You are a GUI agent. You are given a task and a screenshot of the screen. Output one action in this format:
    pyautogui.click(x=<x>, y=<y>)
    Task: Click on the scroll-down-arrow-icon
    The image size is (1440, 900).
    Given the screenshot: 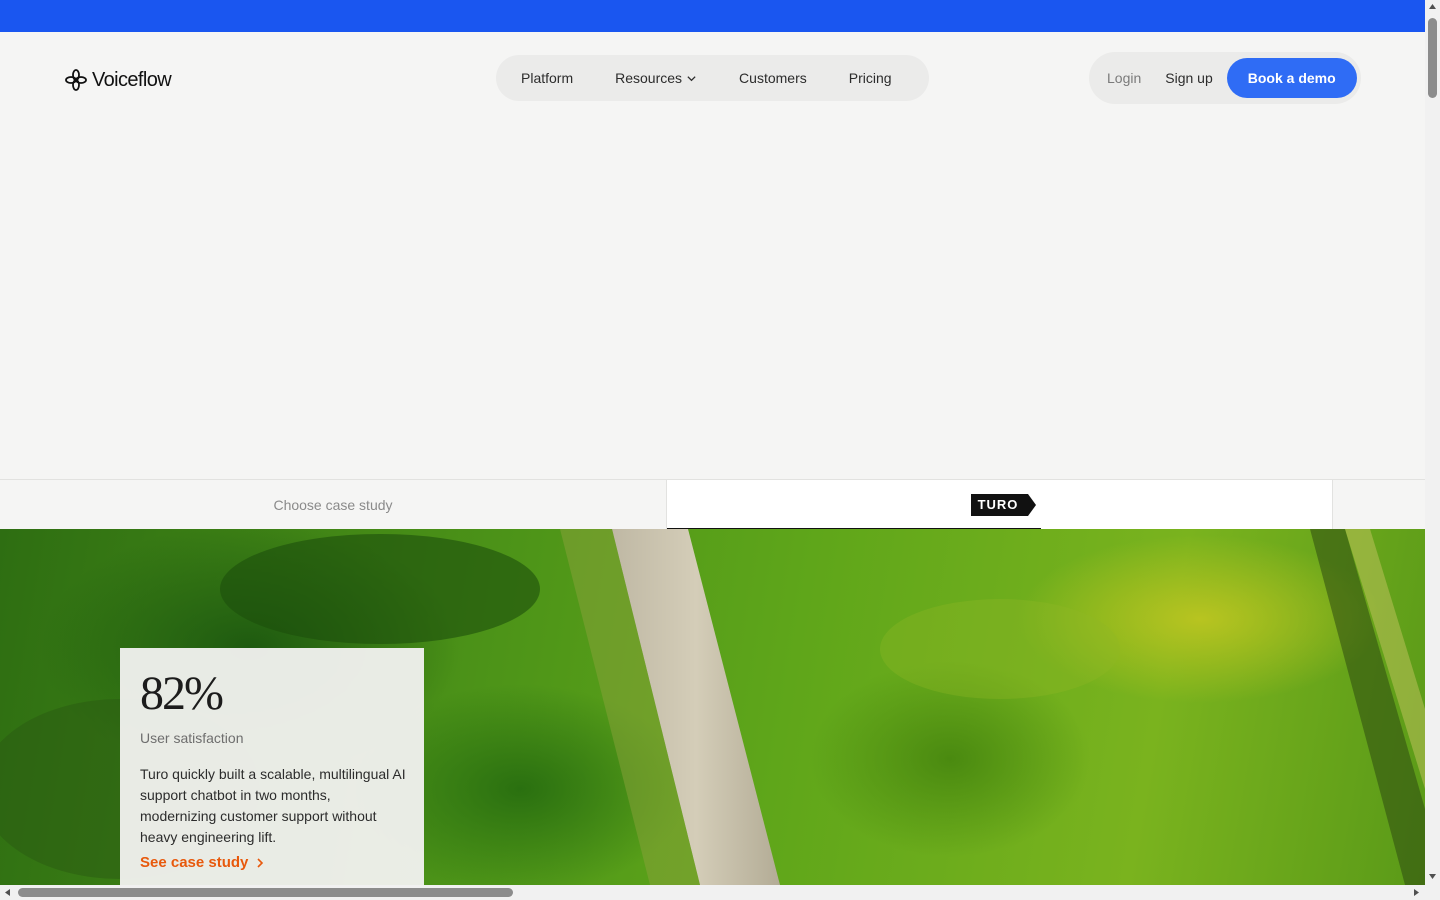 What is the action you would take?
    pyautogui.click(x=1432, y=876)
    